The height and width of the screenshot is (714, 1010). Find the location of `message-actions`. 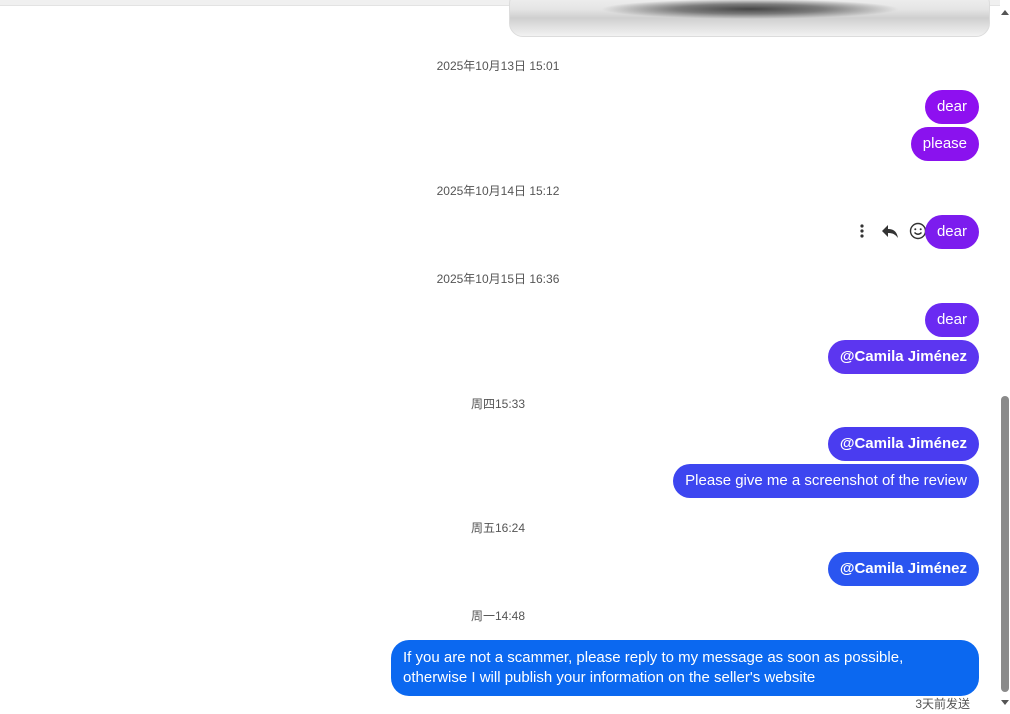

message-actions is located at coordinates (890, 231).